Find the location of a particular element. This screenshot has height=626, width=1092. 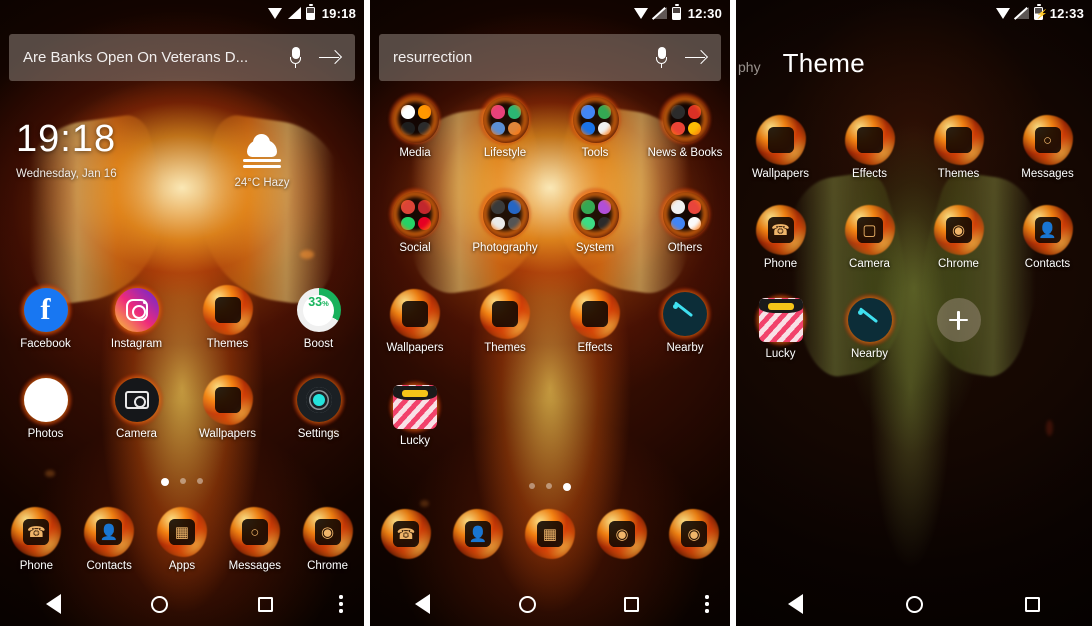

dock-chrome: ◉ is located at coordinates (622, 534).